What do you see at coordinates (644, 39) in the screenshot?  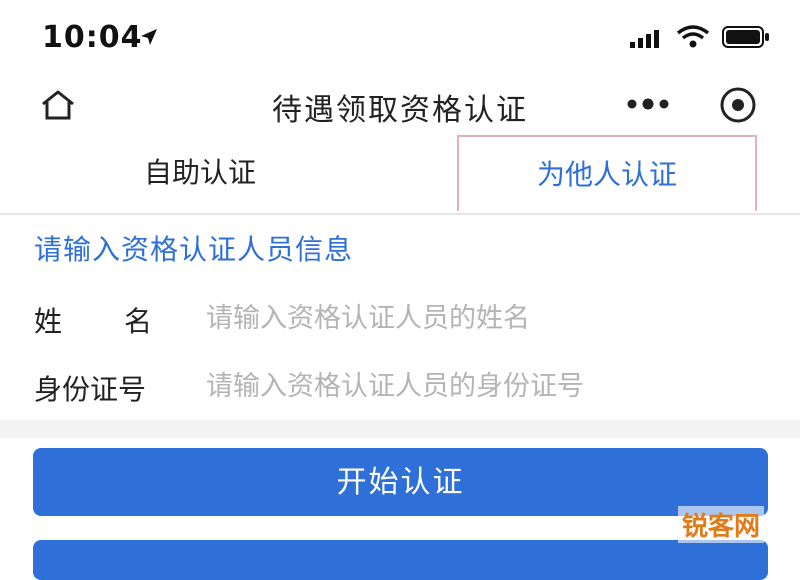 I see `signal-icon` at bounding box center [644, 39].